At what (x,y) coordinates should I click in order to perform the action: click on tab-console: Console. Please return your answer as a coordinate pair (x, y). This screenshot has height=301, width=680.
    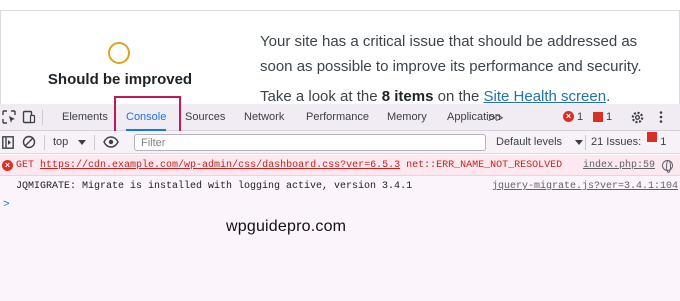
    Looking at the image, I should click on (146, 117).